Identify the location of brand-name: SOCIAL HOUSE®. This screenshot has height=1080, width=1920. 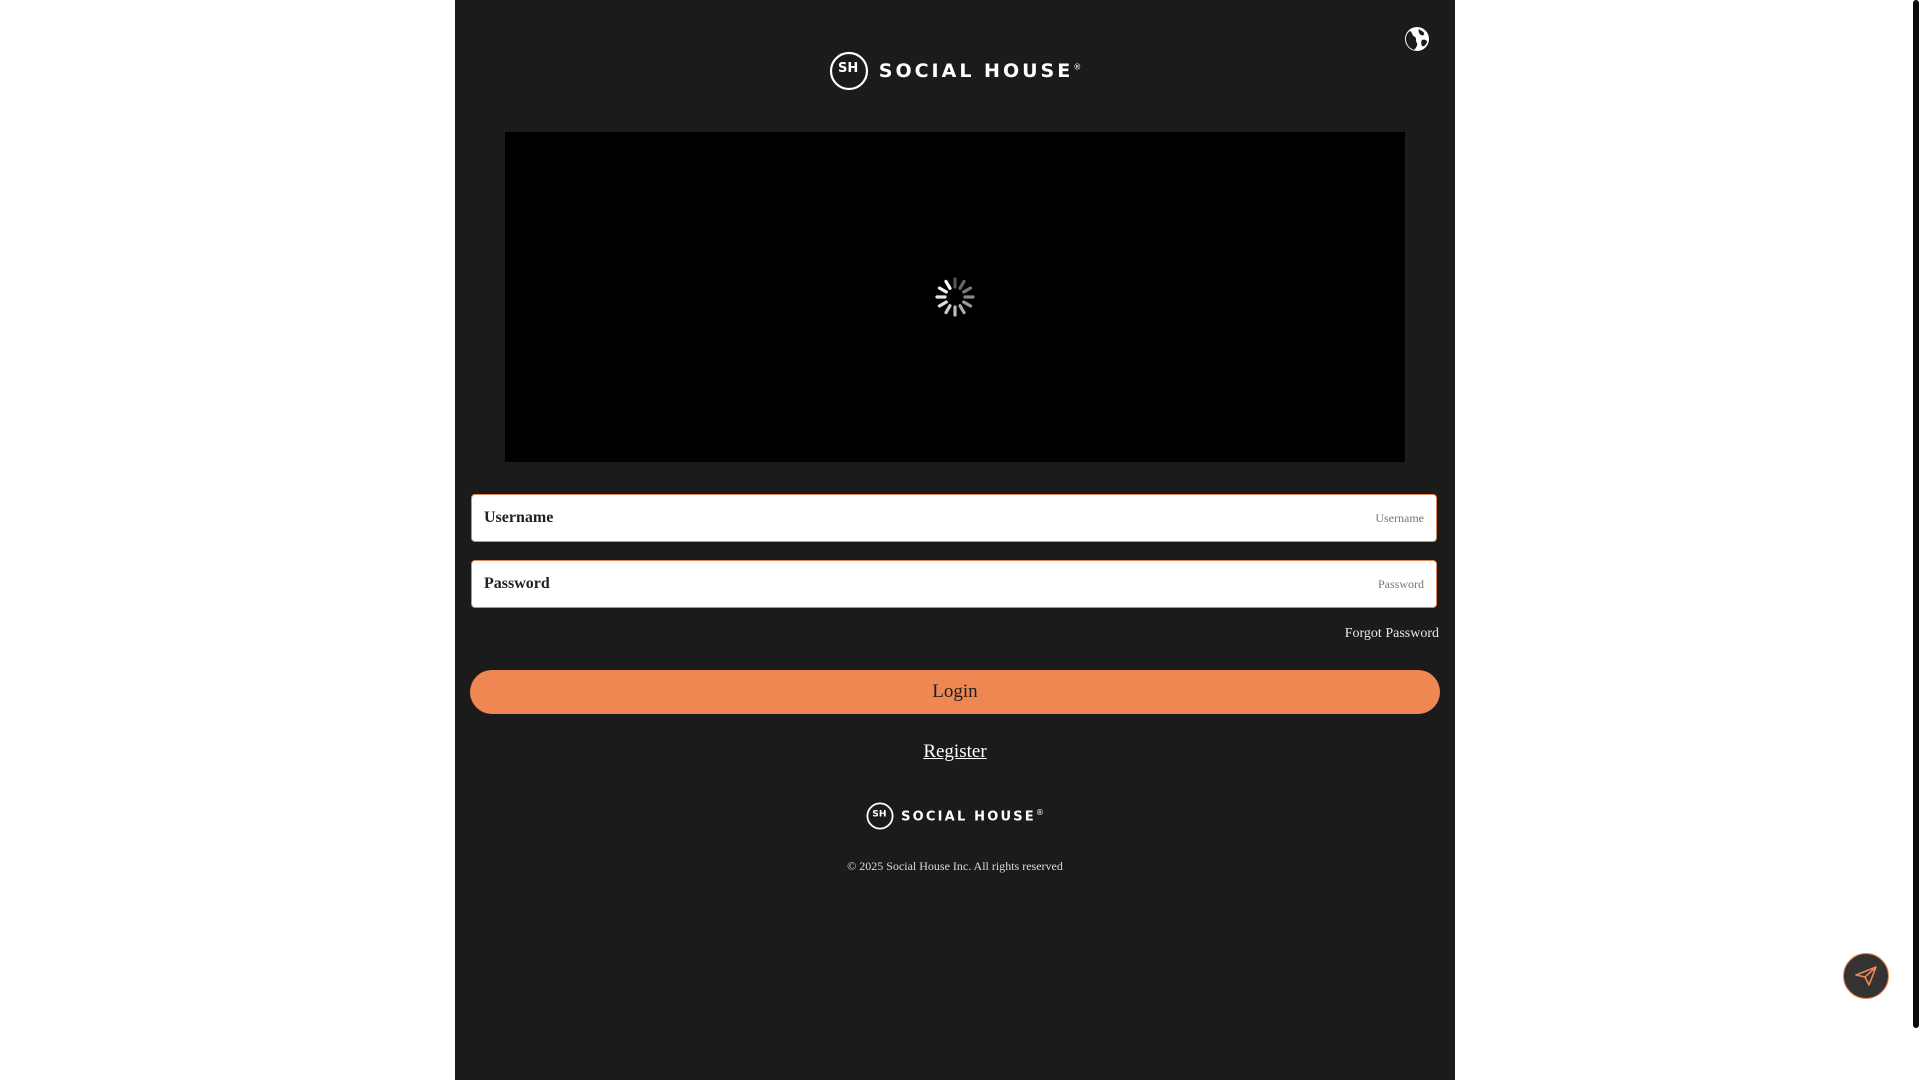
(980, 71).